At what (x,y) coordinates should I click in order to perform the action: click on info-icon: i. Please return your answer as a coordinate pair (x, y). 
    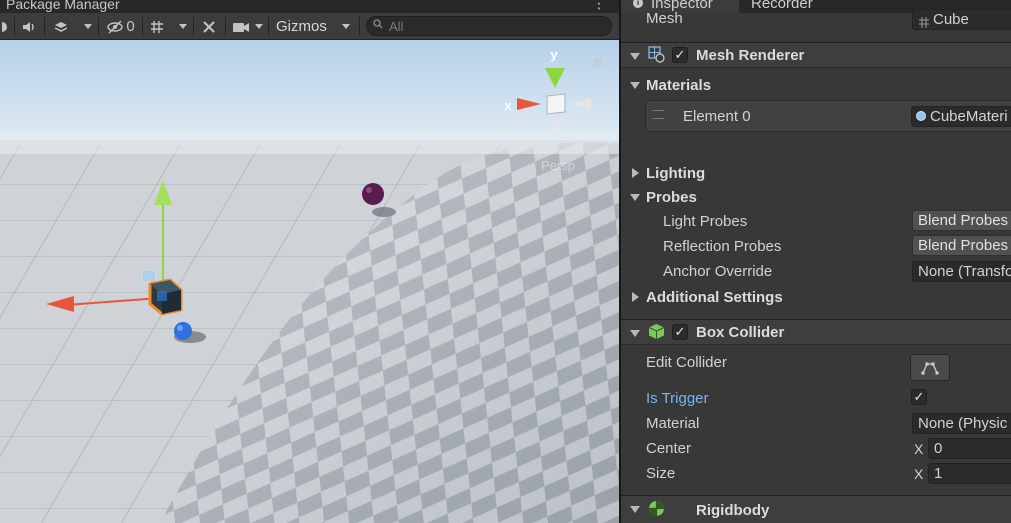
    Looking at the image, I should click on (638, 4).